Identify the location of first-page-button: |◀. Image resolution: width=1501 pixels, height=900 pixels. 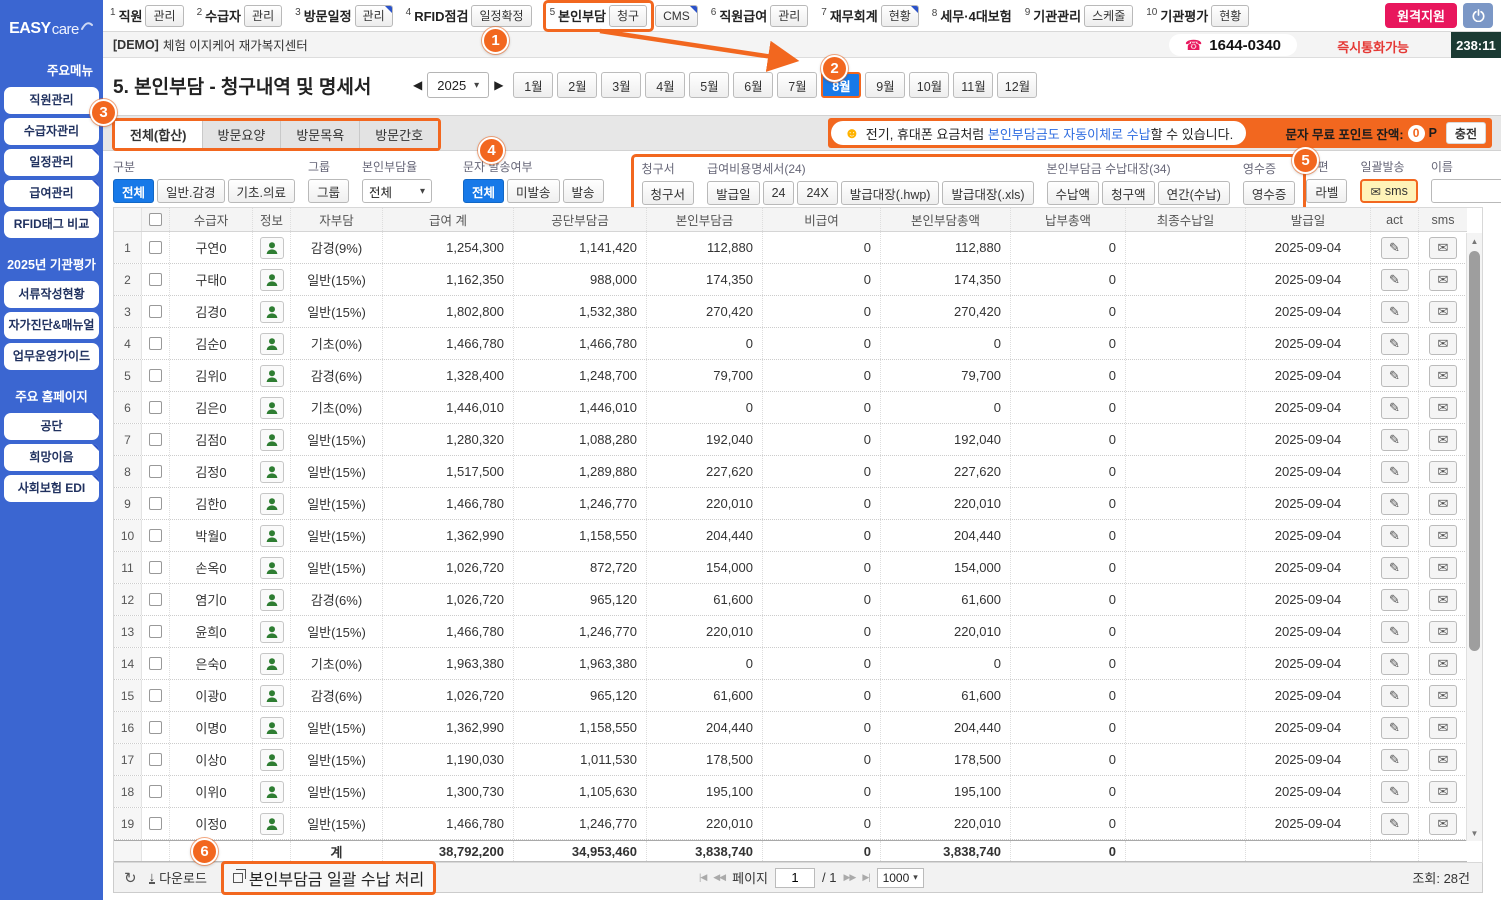
(703, 877).